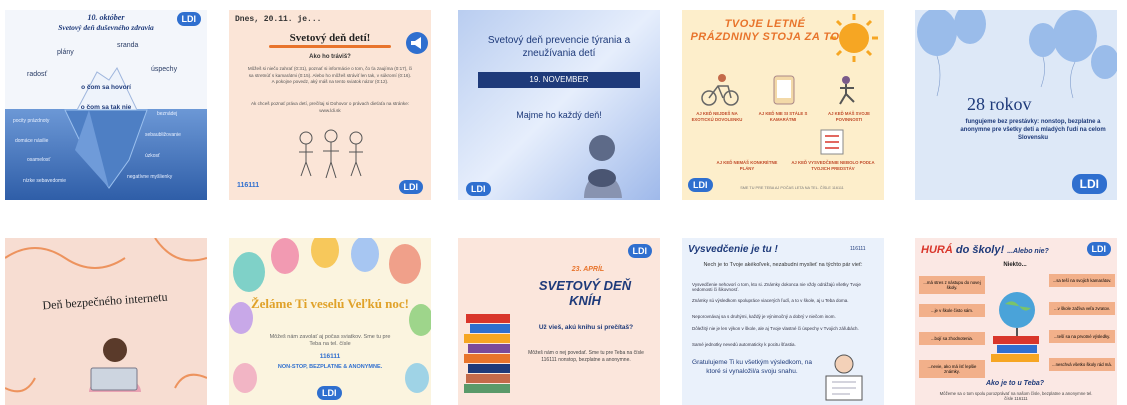 The image size is (1127, 405). Describe the element at coordinates (1017, 54) in the screenshot. I see `balloons-illustration` at that location.